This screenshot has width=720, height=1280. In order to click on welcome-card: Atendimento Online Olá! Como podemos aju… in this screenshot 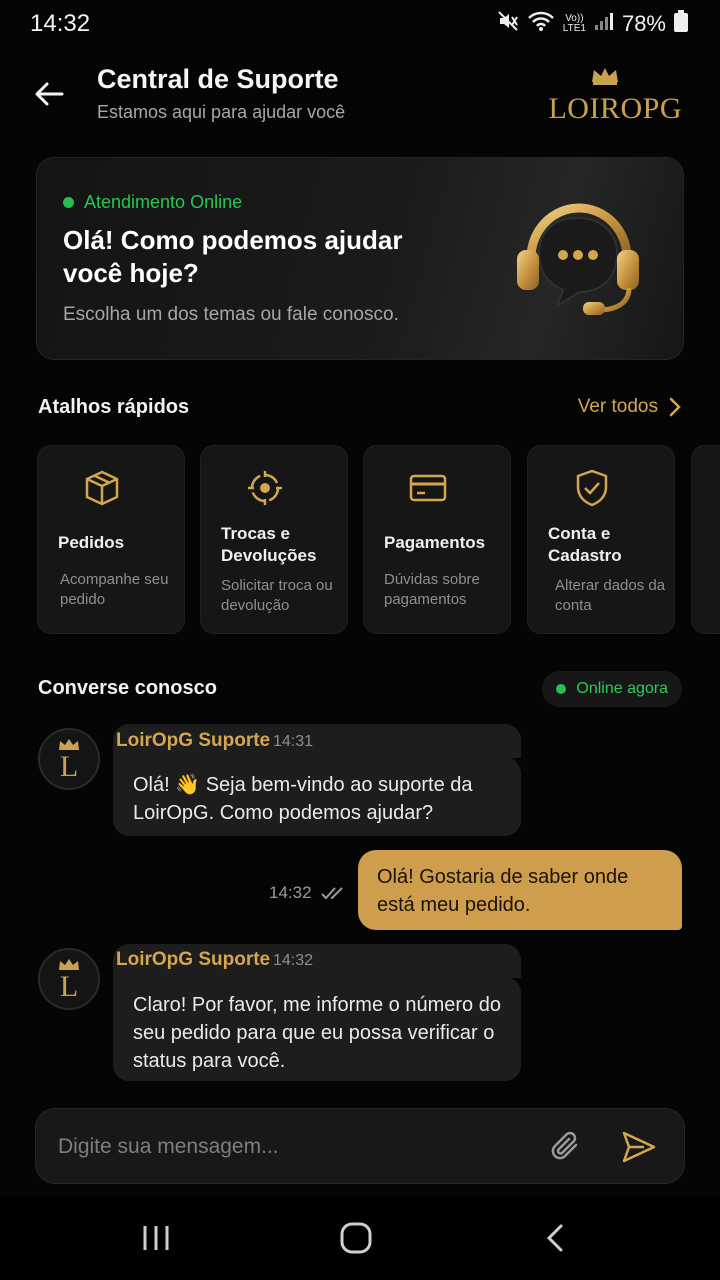, I will do `click(360, 258)`.